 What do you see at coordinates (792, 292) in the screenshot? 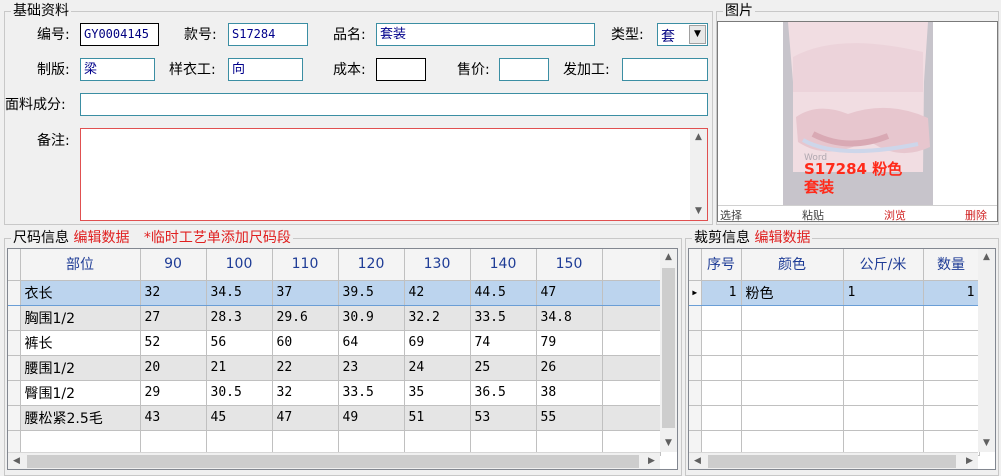
I see `table-cell: 粉色` at bounding box center [792, 292].